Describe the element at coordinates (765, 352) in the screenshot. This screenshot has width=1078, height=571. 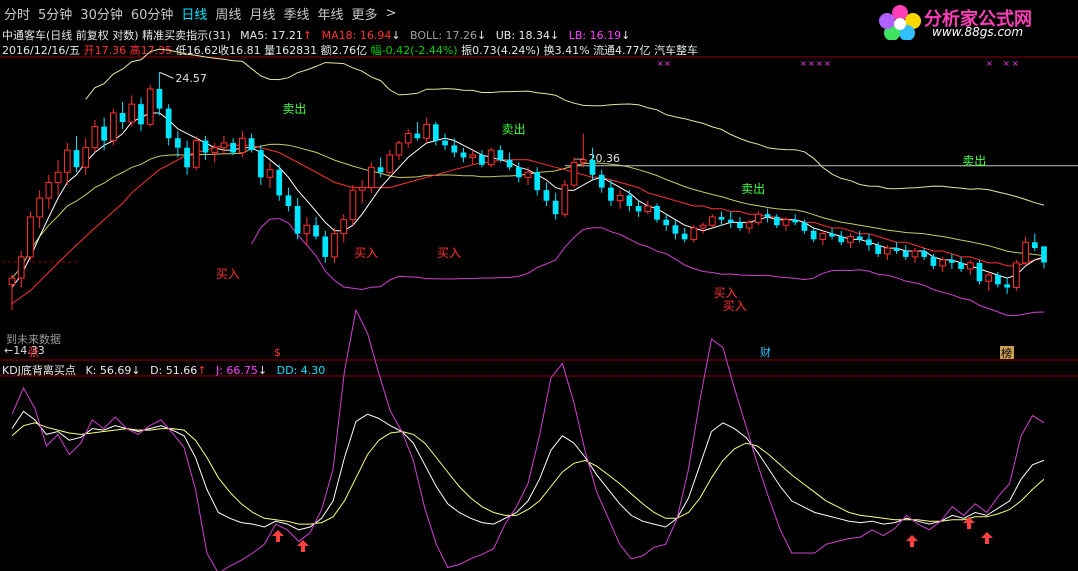
I see `marker-cai: 财` at that location.